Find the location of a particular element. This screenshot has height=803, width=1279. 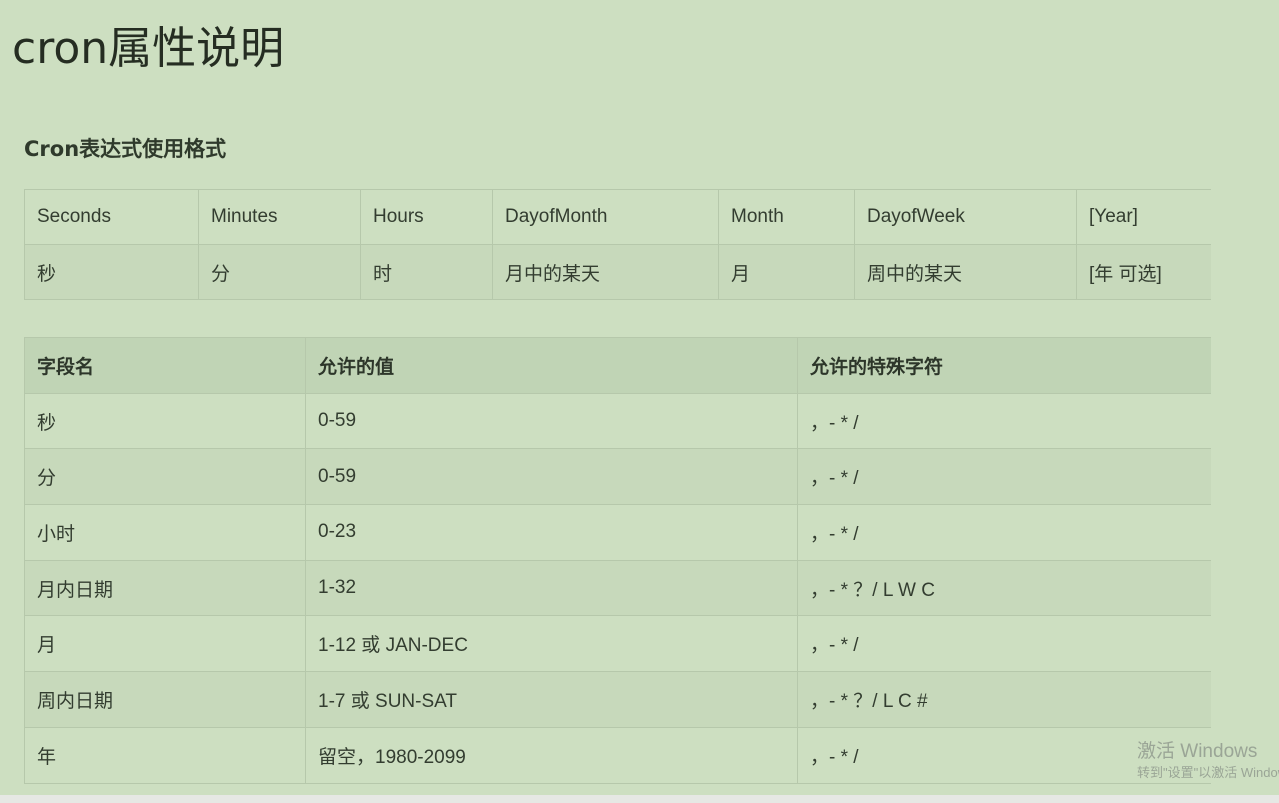

format-cell: Seconds is located at coordinates (111, 217).